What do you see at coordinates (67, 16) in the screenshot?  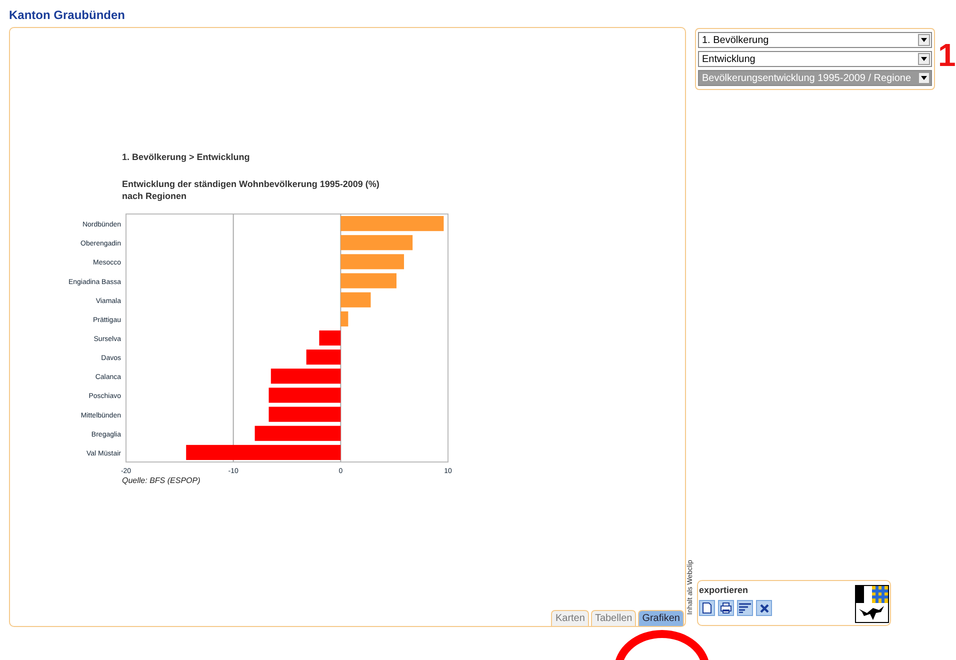 I see `page-title: Kanton Graubünden` at bounding box center [67, 16].